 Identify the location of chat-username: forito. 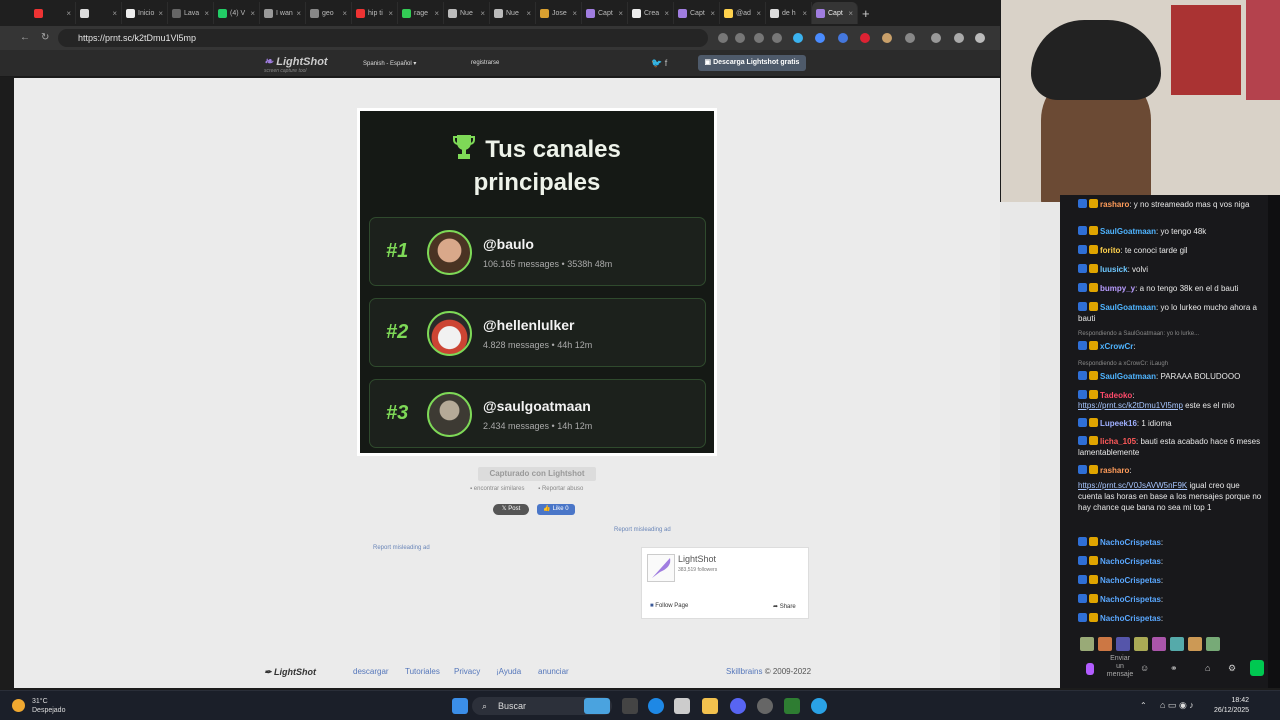
(1110, 250).